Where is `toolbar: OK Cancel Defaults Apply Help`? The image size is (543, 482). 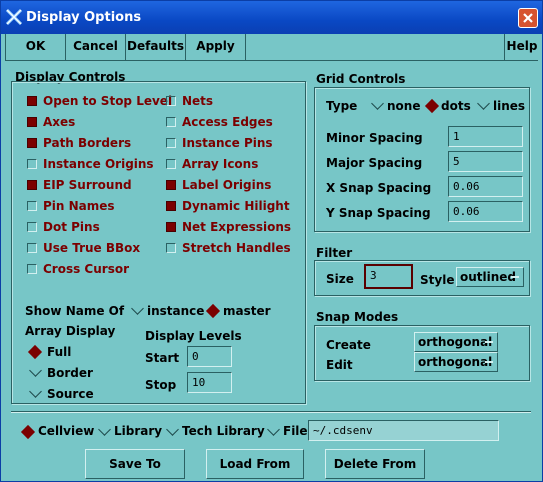 toolbar: OK Cancel Defaults Apply Help is located at coordinates (272, 47).